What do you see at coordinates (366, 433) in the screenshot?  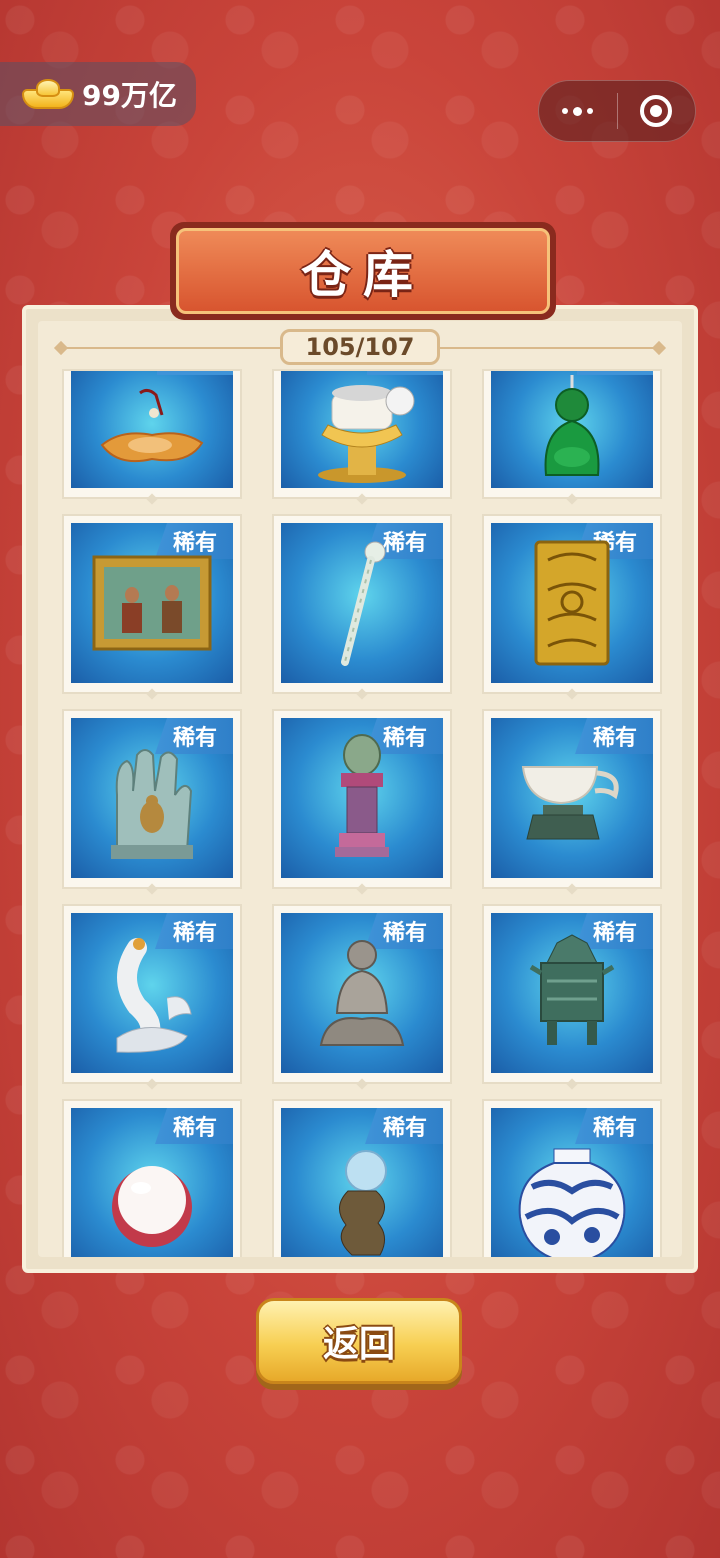 I see `silver-tea-vessel-icon` at bounding box center [366, 433].